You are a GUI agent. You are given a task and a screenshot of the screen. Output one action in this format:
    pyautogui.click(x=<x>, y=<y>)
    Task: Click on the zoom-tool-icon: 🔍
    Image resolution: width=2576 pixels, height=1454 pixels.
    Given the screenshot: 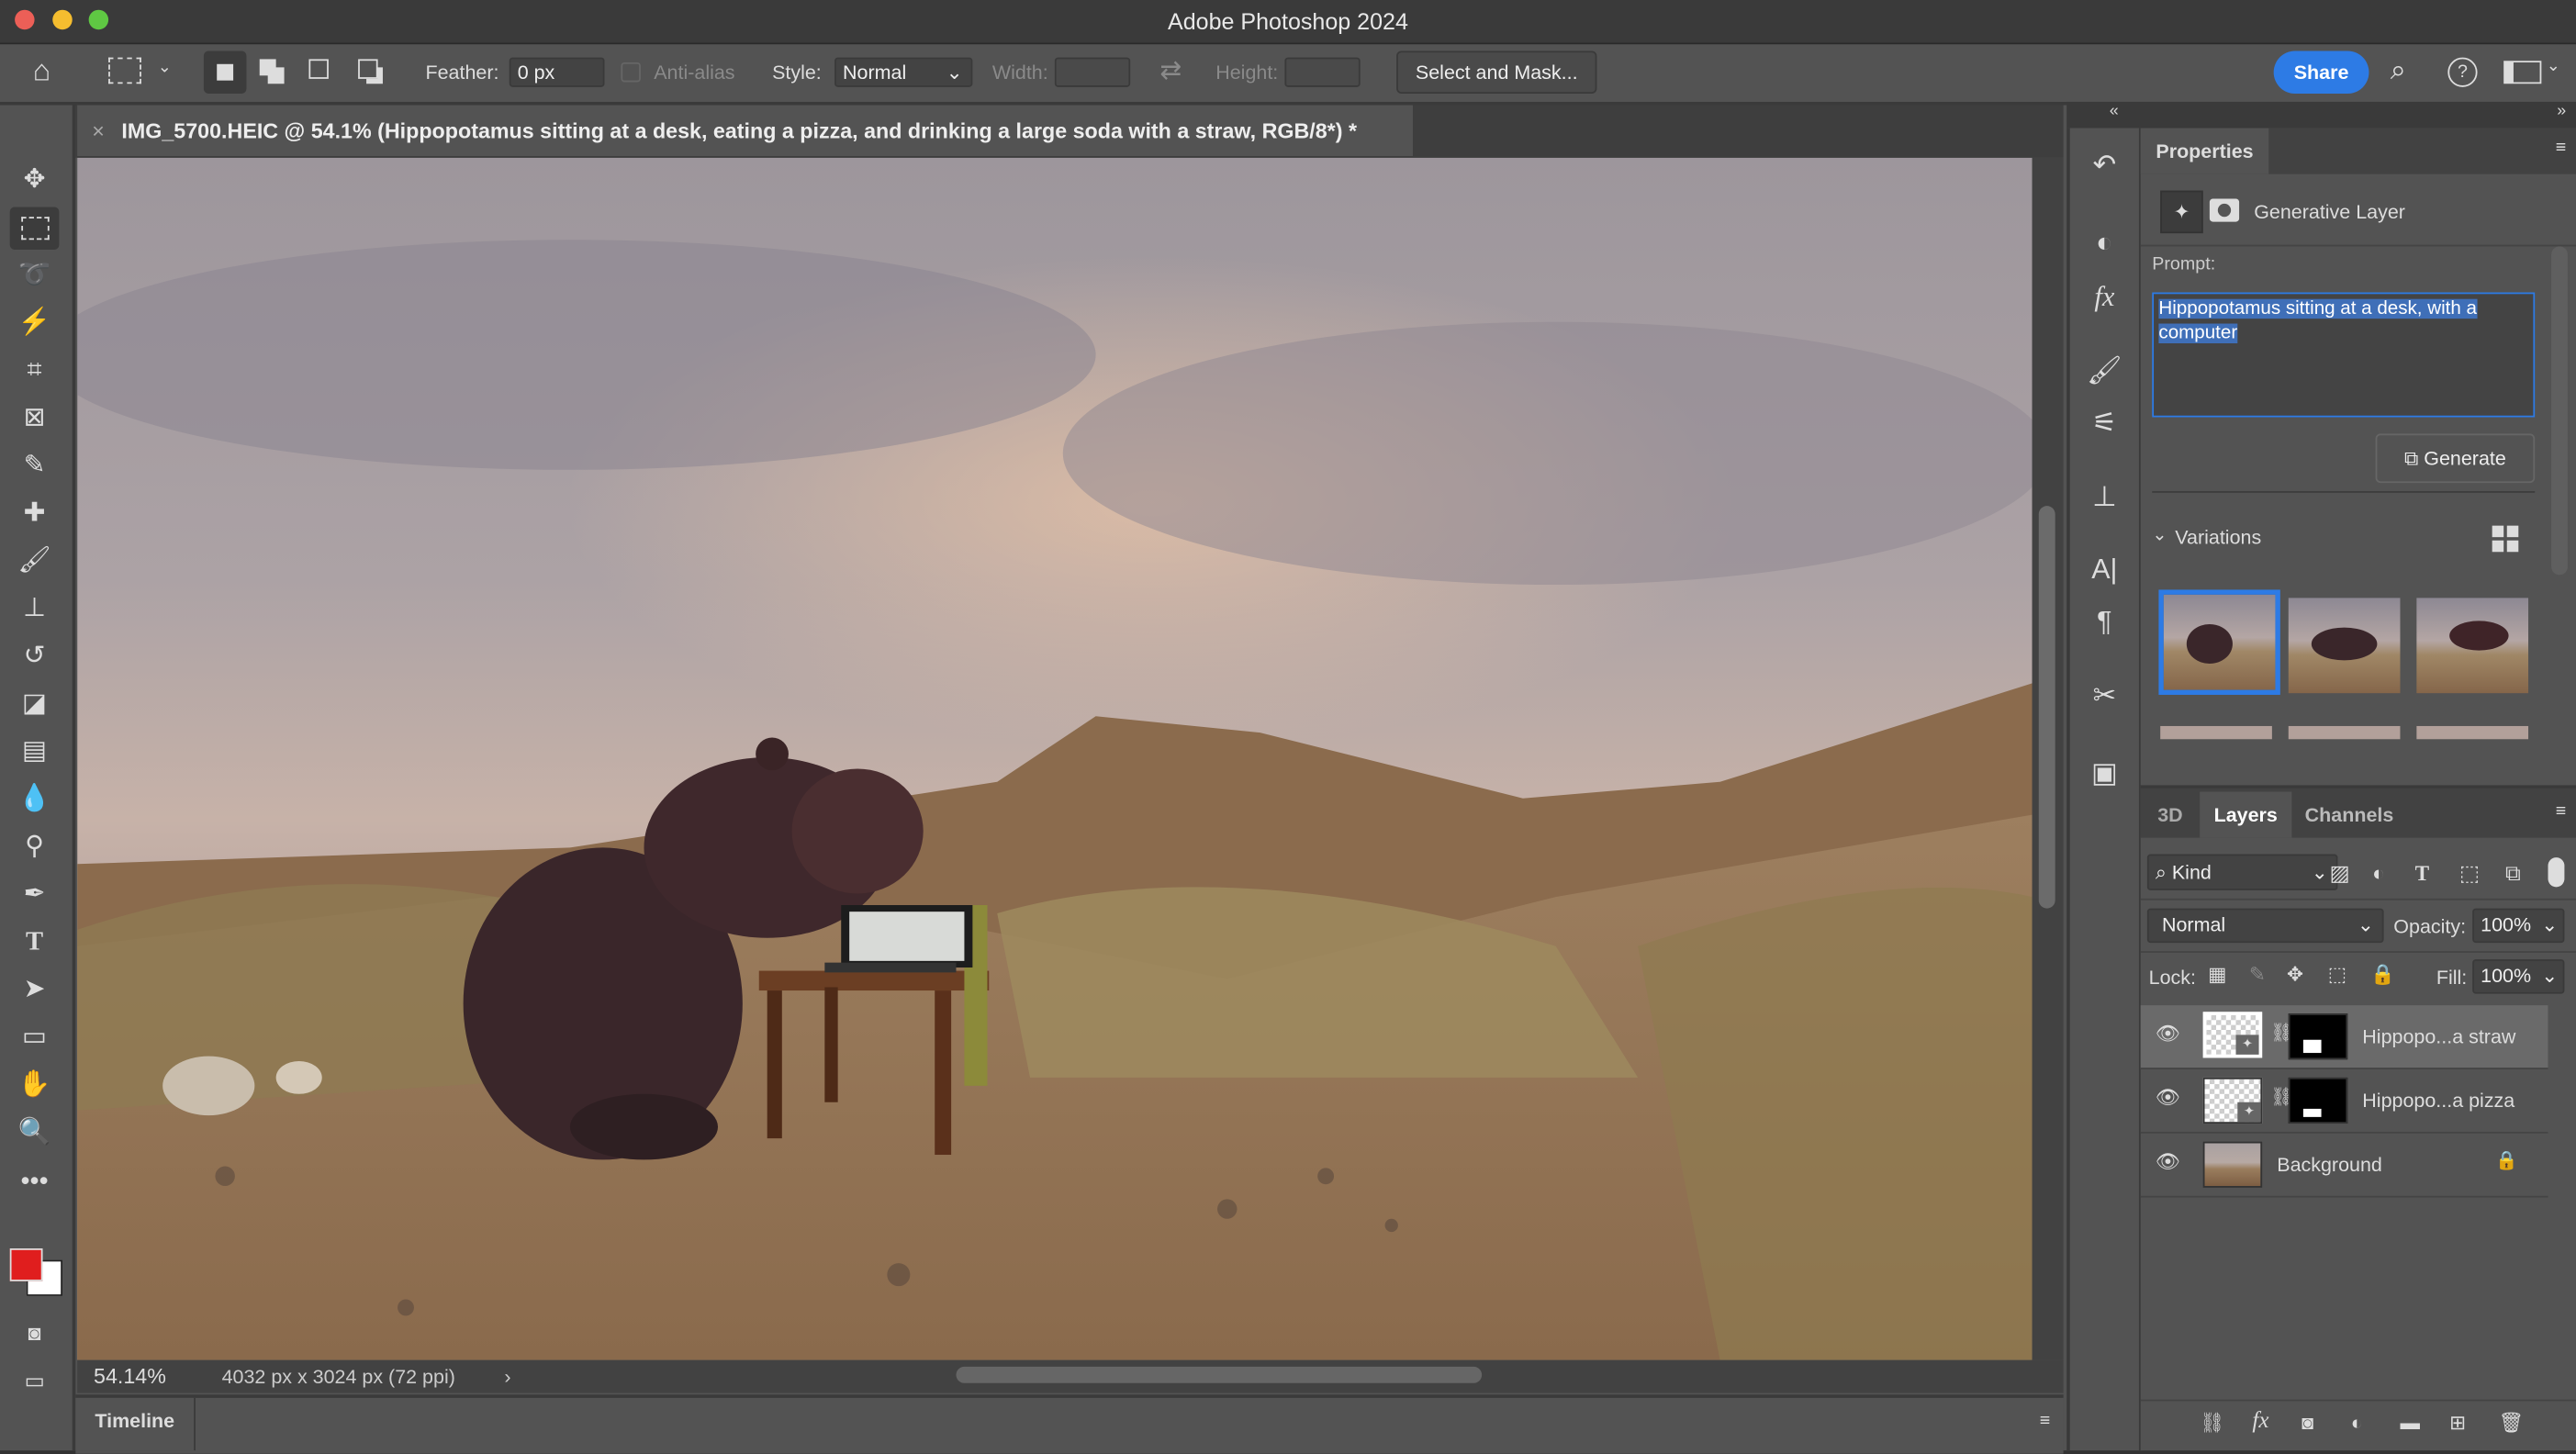 What is the action you would take?
    pyautogui.click(x=34, y=1133)
    